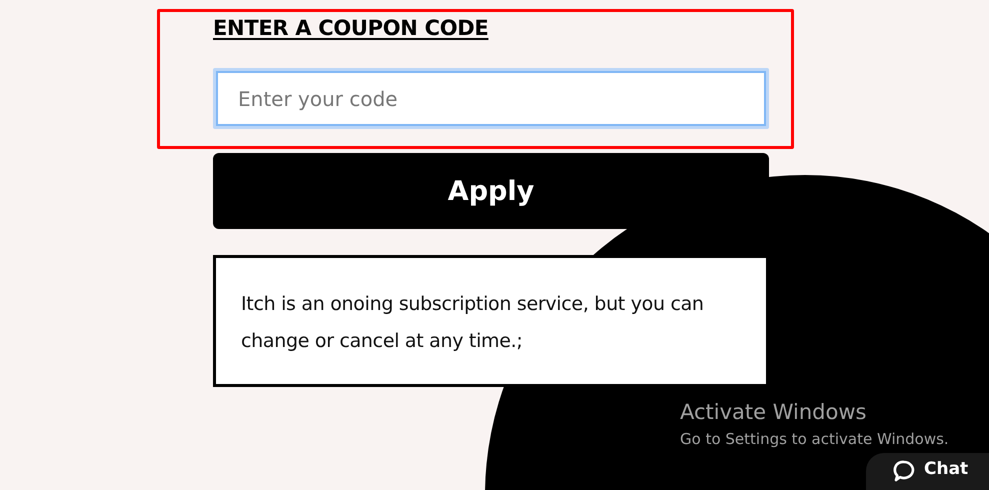  Describe the element at coordinates (927, 471) in the screenshot. I see `chat-button: Chat` at that location.